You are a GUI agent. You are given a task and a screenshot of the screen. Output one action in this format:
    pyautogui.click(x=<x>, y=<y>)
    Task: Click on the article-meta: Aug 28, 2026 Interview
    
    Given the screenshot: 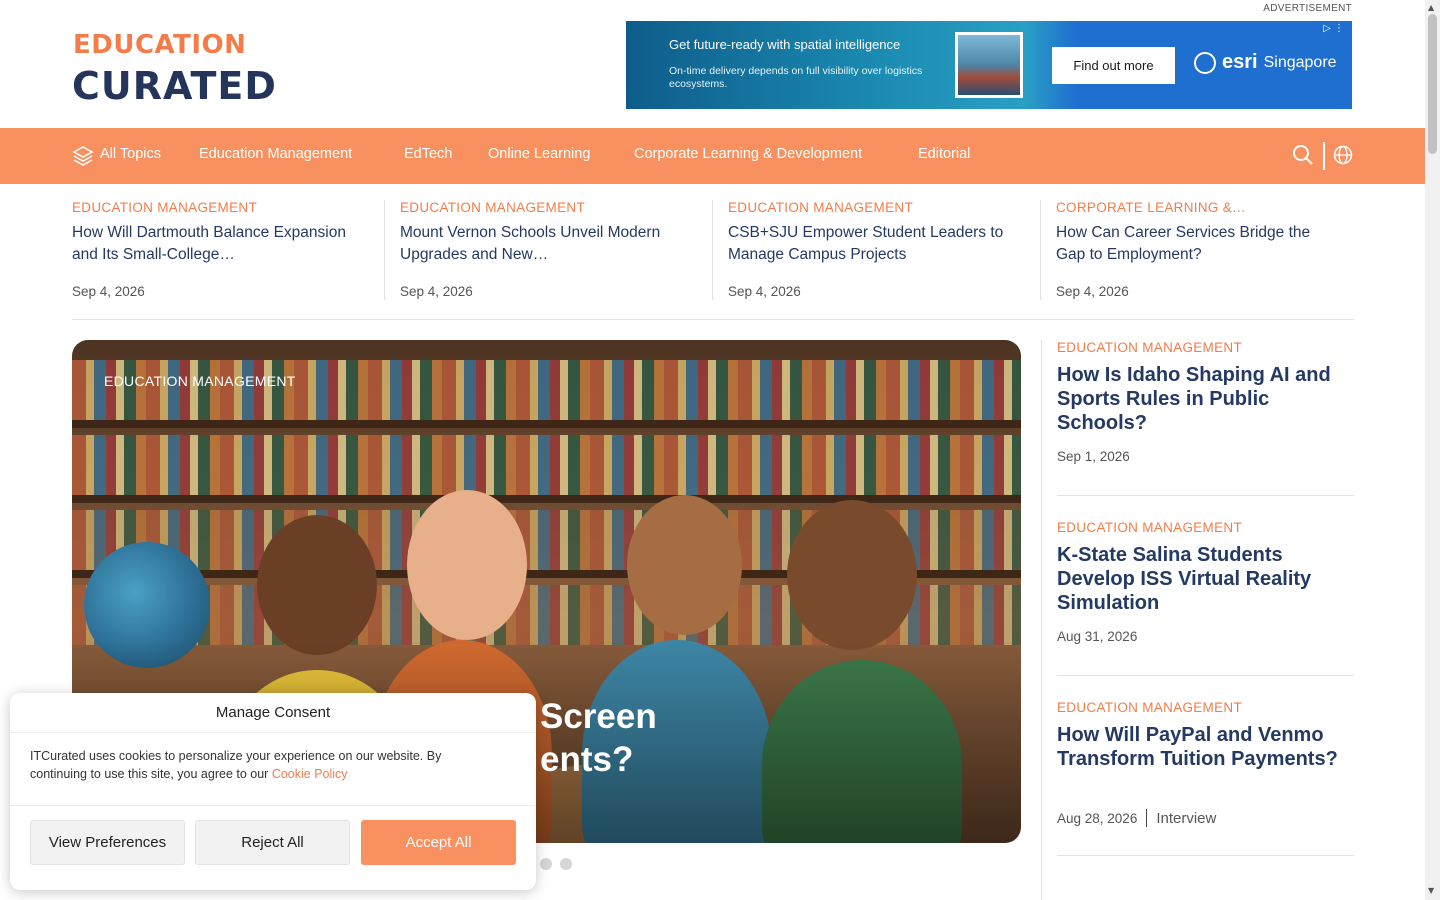 What is the action you would take?
    pyautogui.click(x=1136, y=818)
    